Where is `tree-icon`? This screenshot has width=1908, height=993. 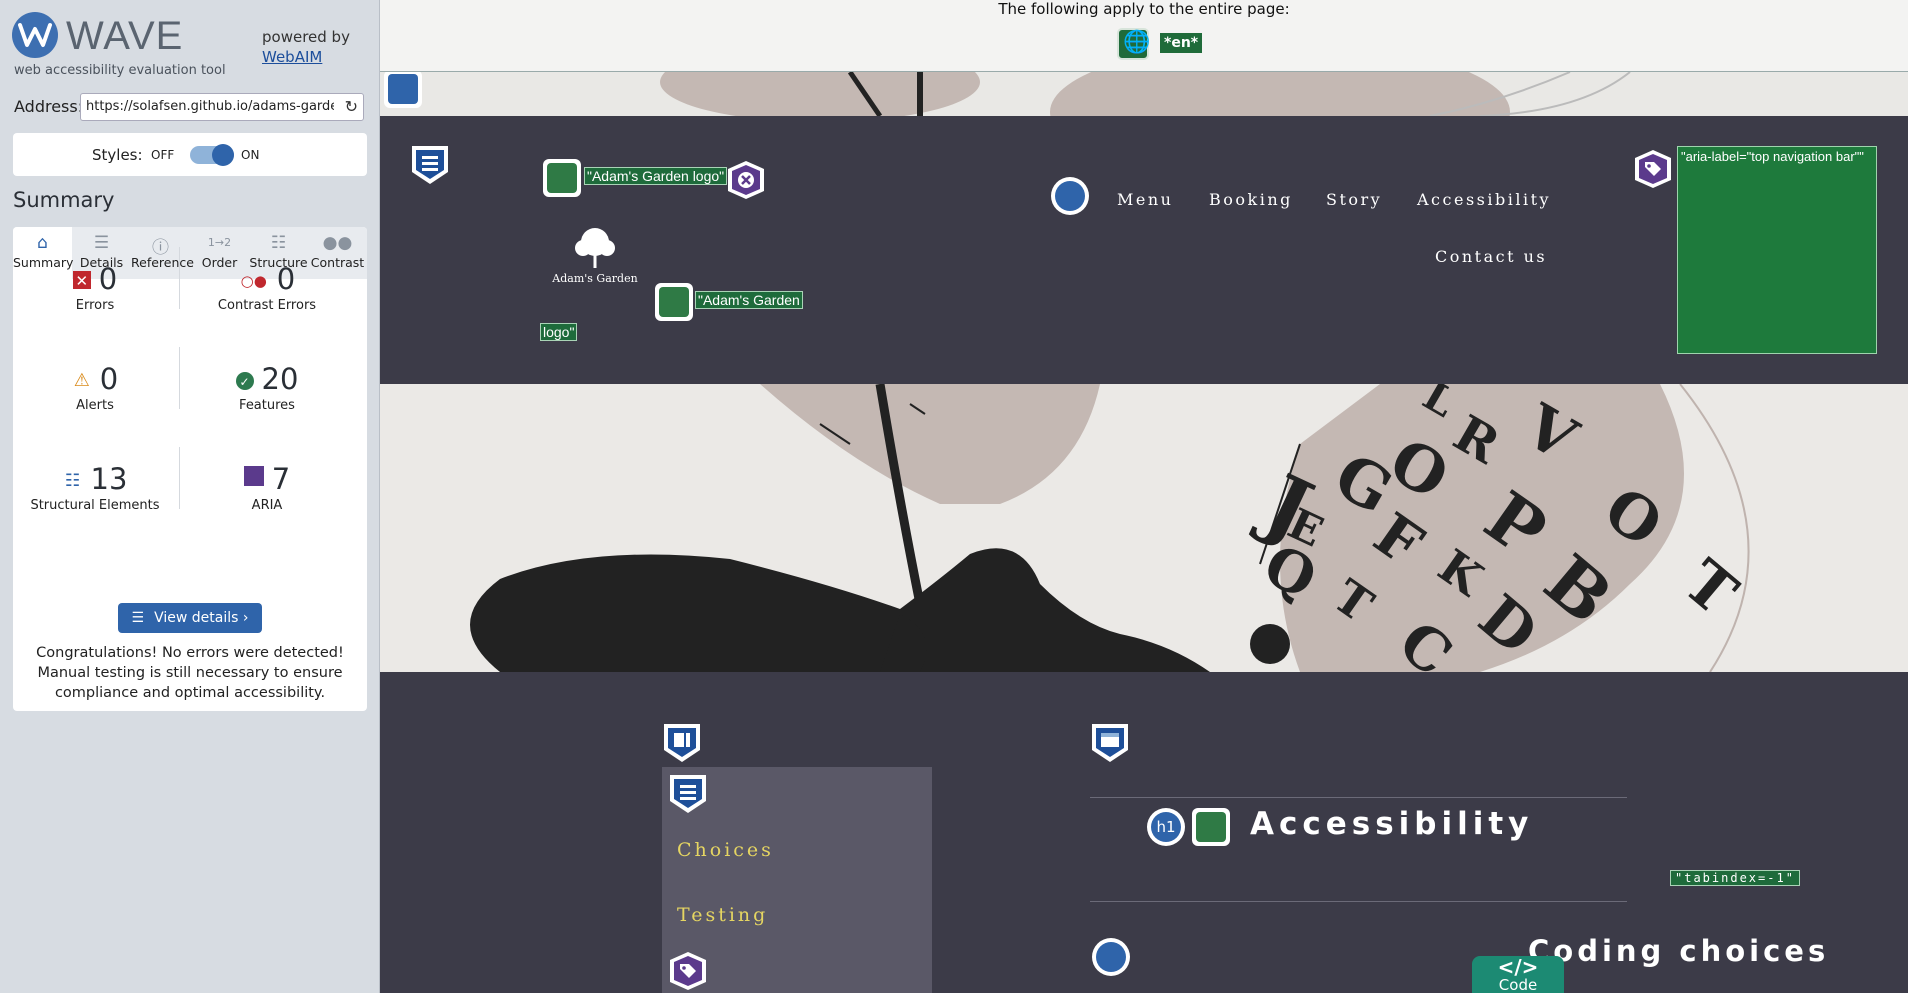 tree-icon is located at coordinates (595, 248).